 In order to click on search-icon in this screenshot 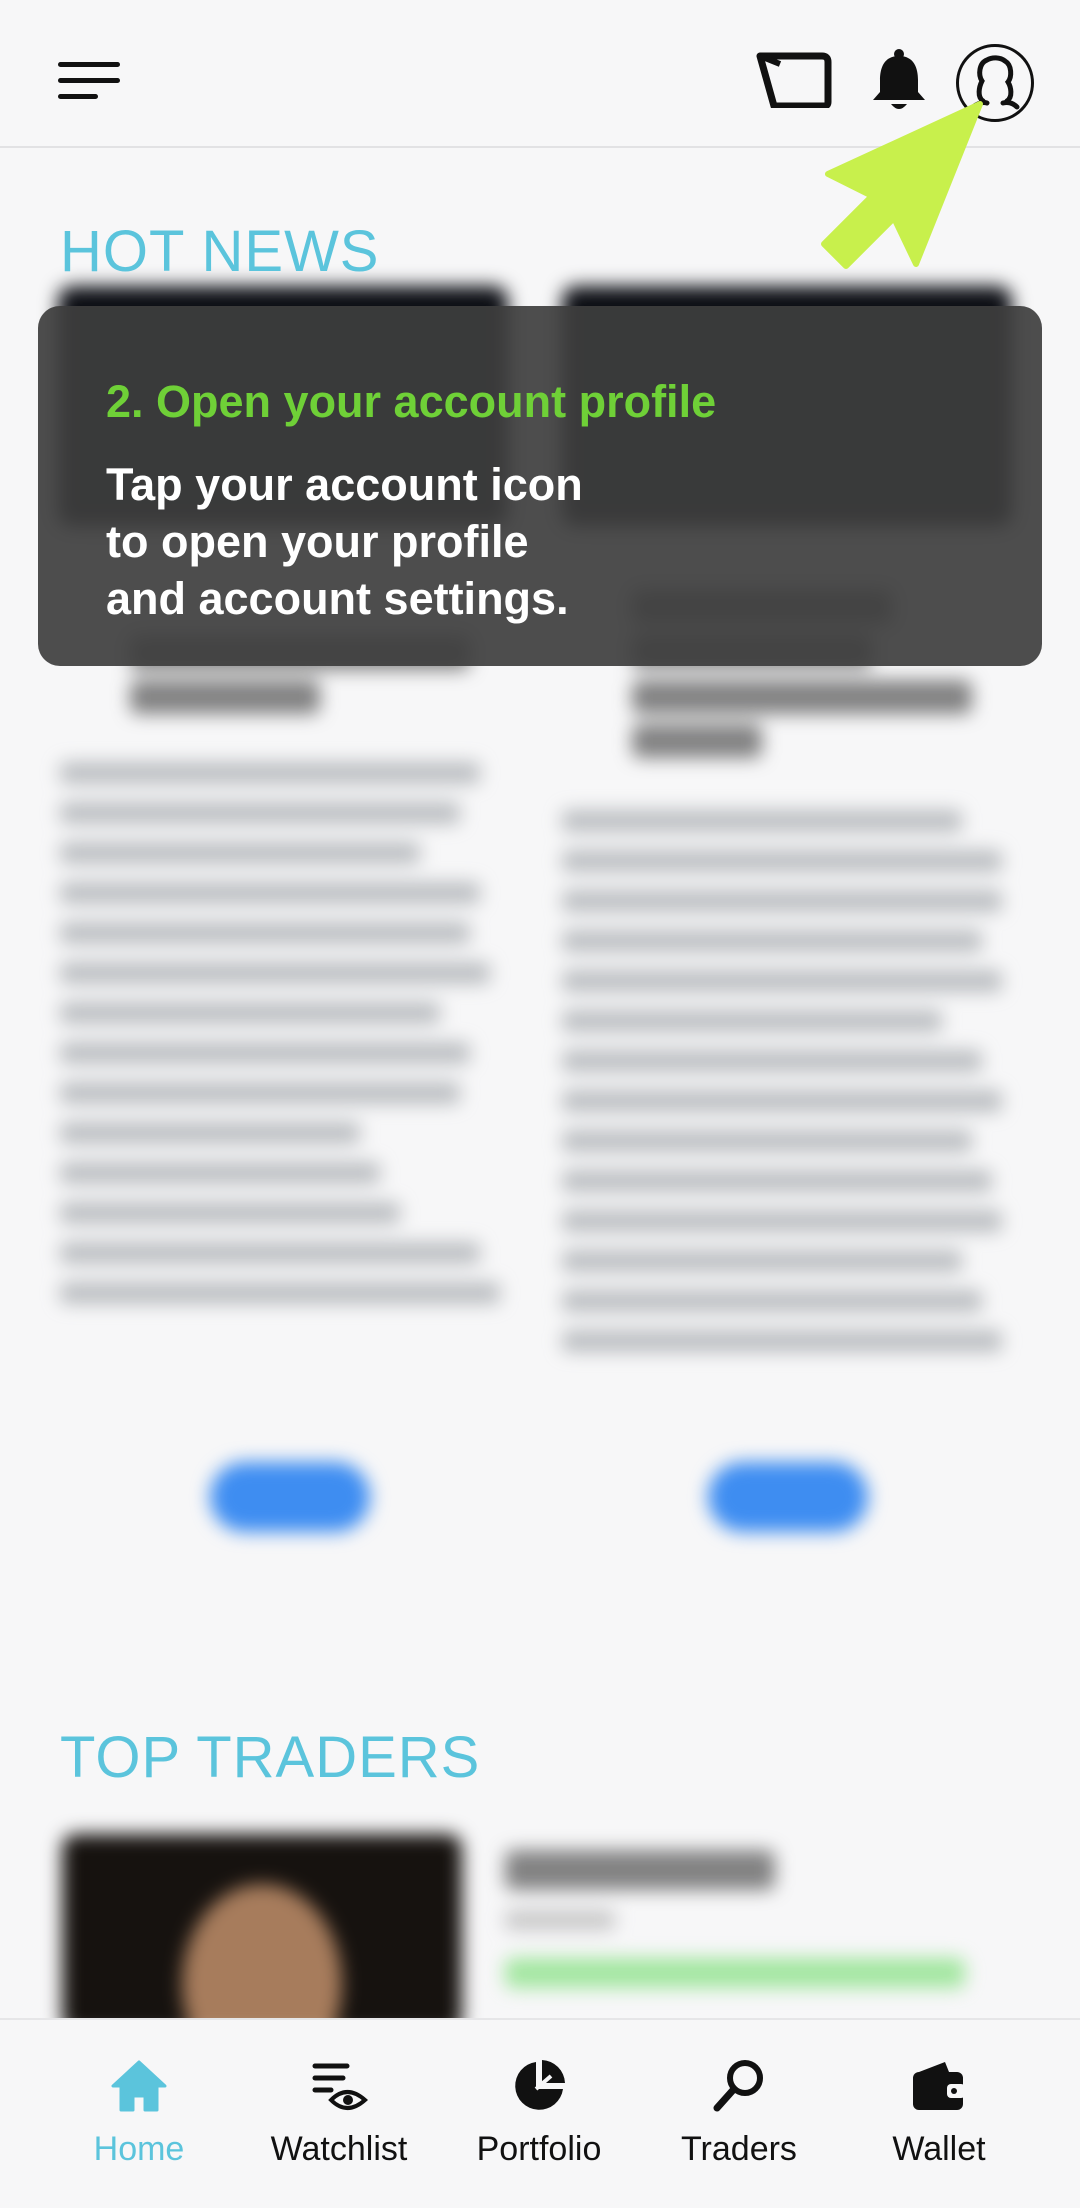, I will do `click(739, 2086)`.